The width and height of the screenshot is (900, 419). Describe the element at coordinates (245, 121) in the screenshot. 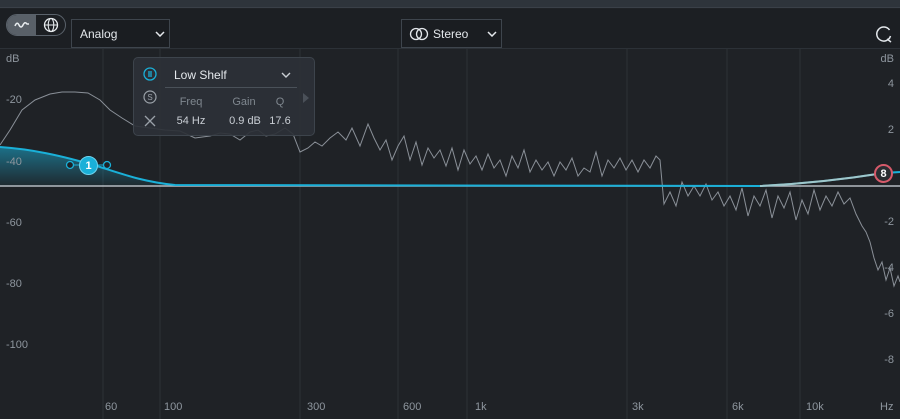

I see `gain-value: 0.9 dB` at that location.